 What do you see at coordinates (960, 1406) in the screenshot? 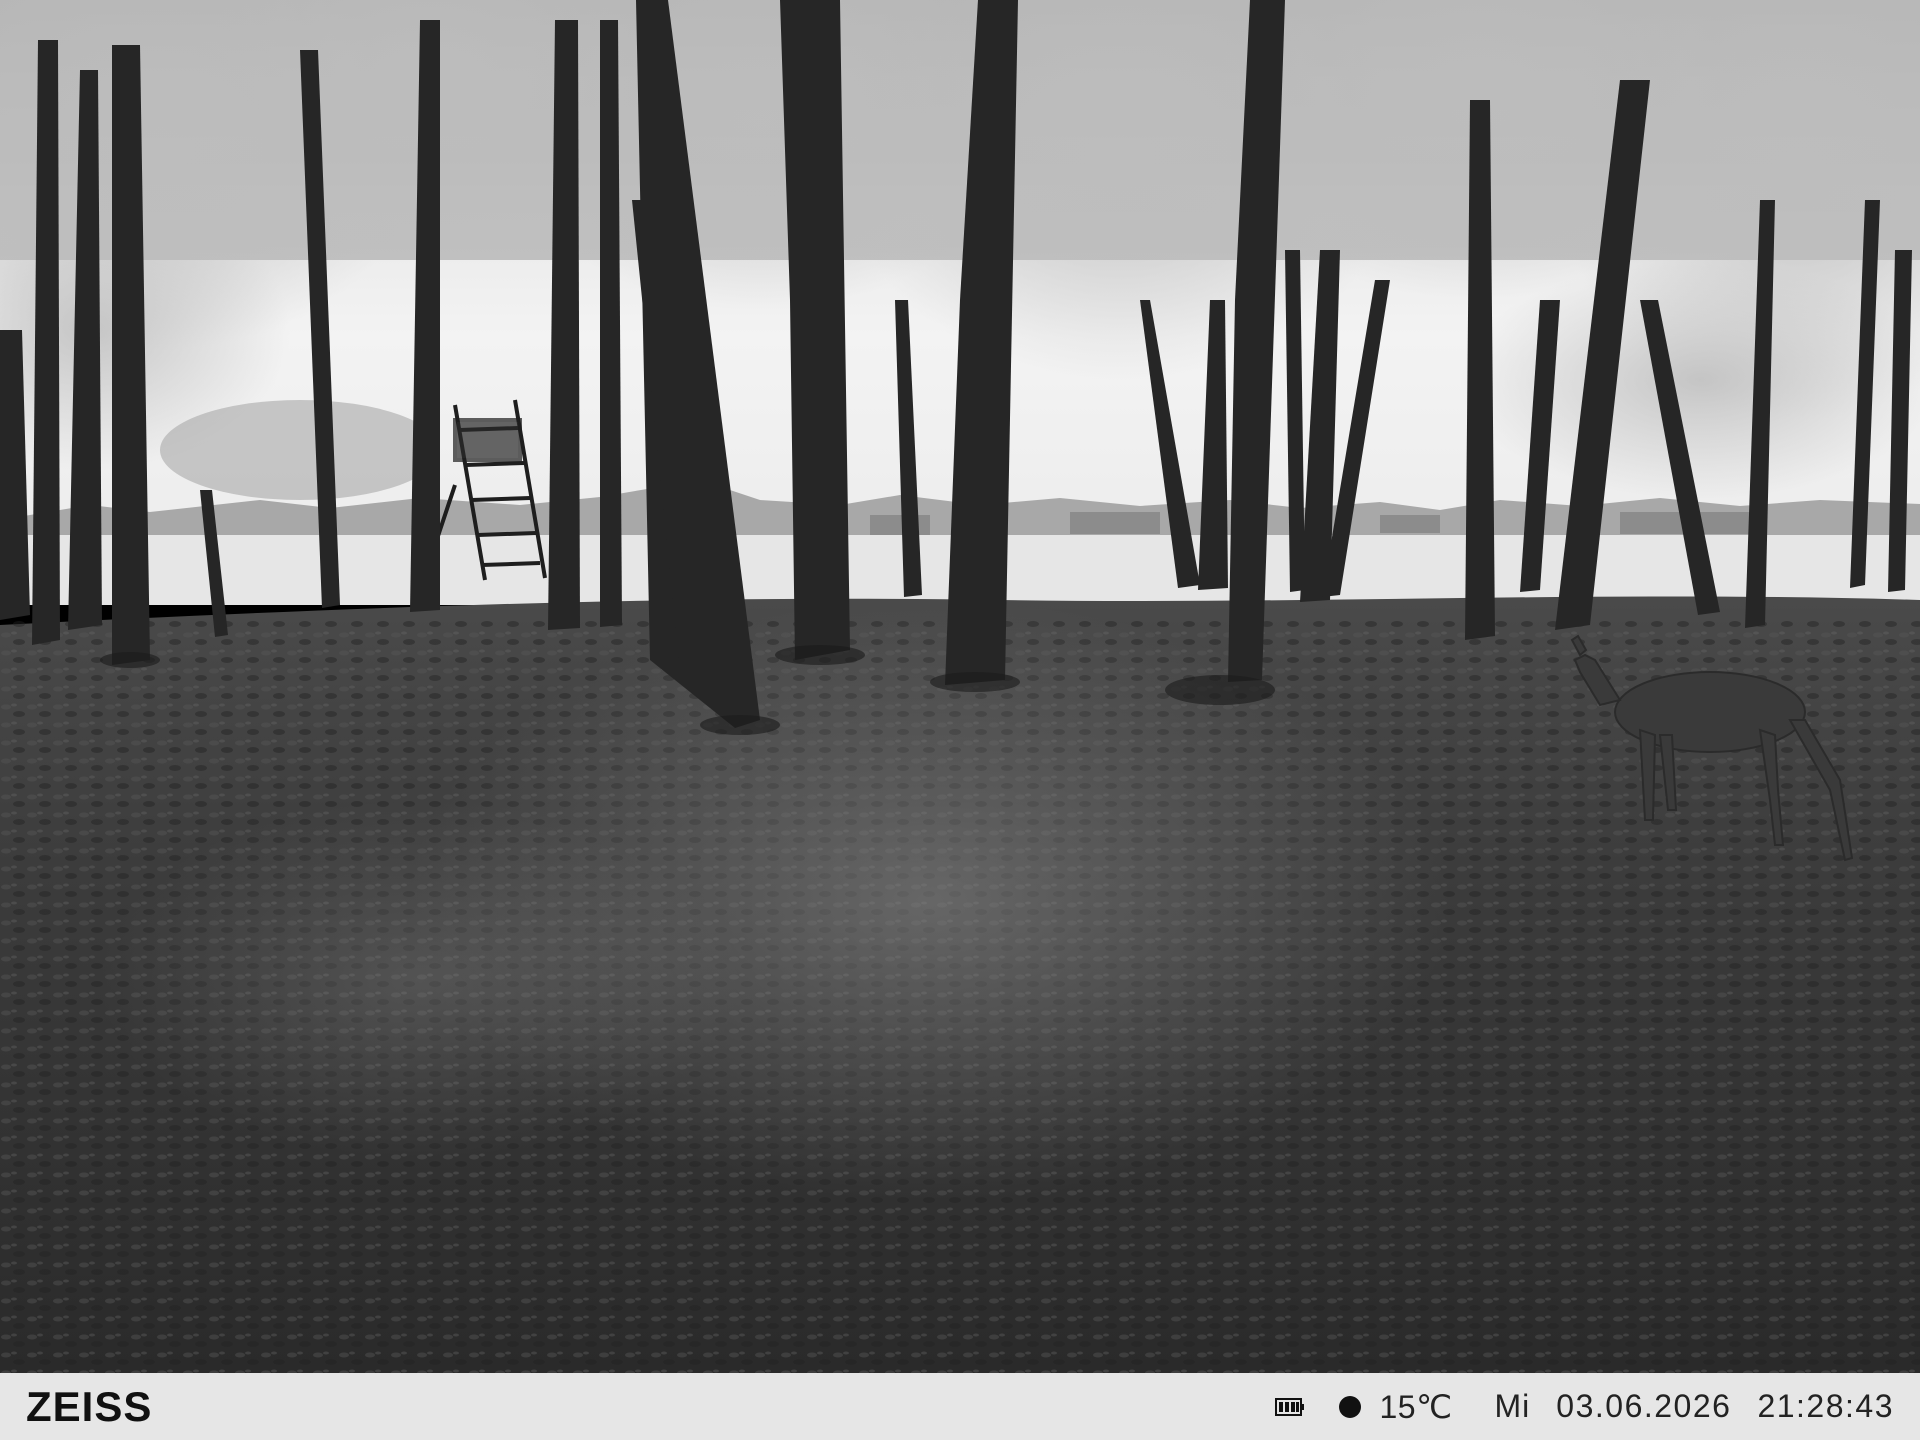
I see `camera-info-bar: ZEISS 15℃ Mi 03.06.2026 21:28:43` at bounding box center [960, 1406].